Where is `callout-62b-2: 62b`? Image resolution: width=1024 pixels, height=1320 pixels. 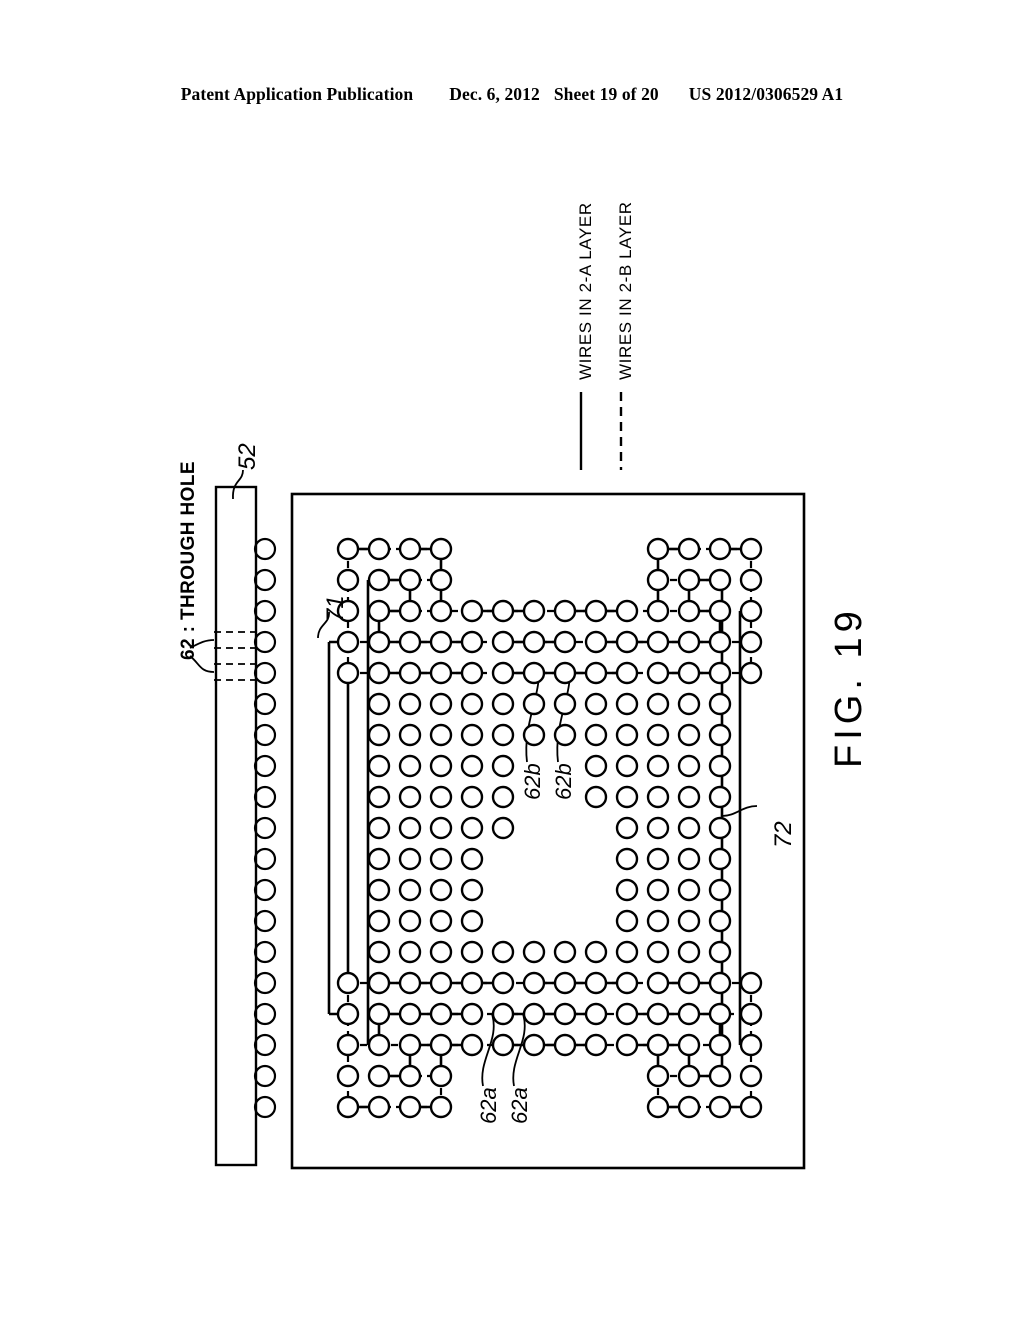 callout-62b-2: 62b is located at coordinates (563, 781).